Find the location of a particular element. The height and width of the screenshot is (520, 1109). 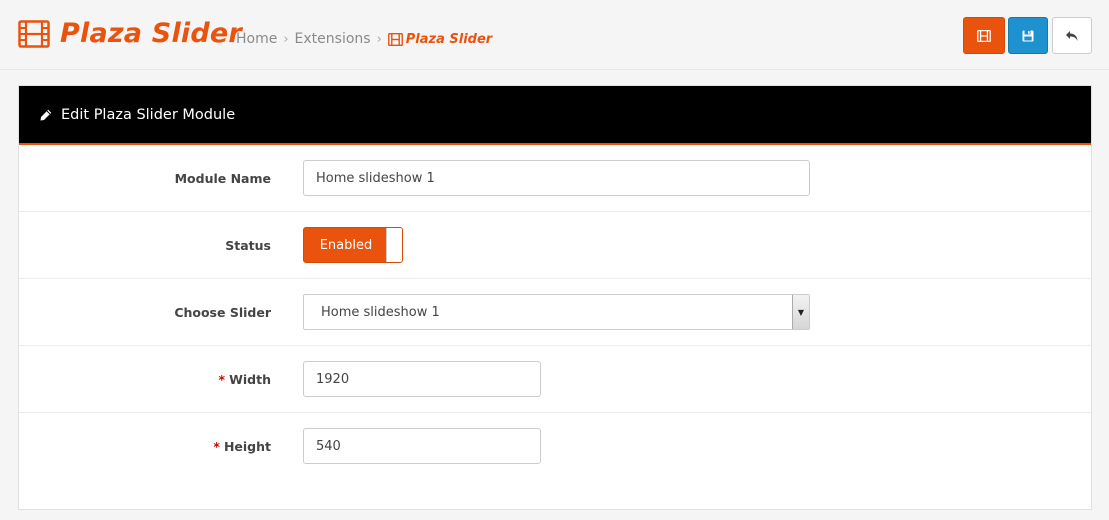

height-label: * Height is located at coordinates (242, 446).